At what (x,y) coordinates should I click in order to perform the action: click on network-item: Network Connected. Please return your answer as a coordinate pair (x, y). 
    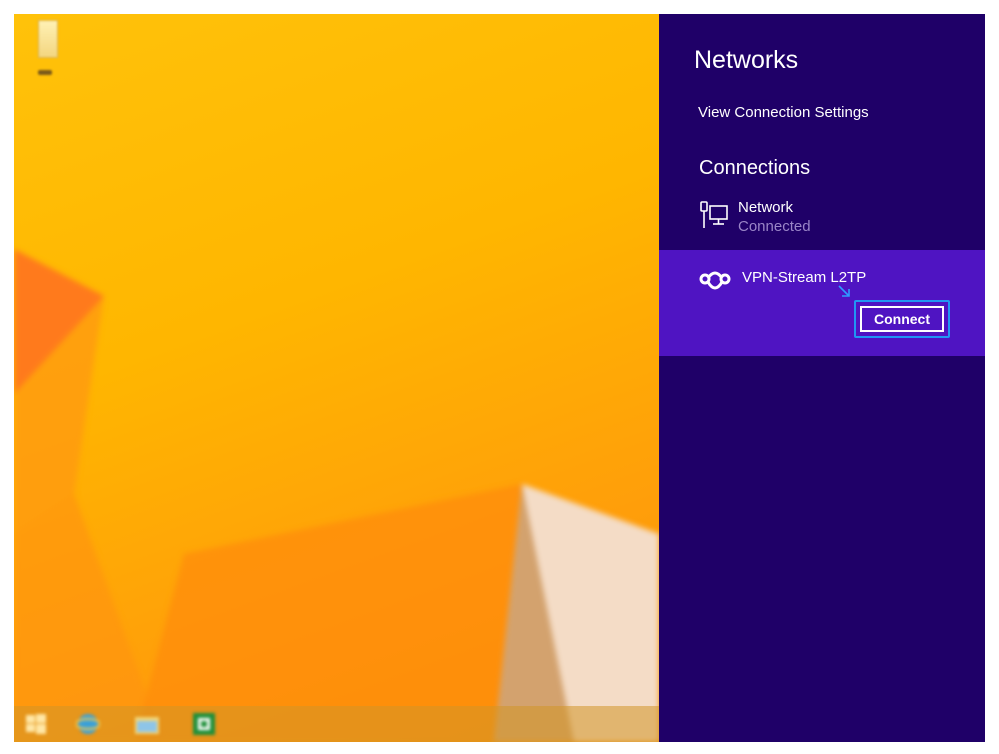
    Looking at the image, I should click on (822, 220).